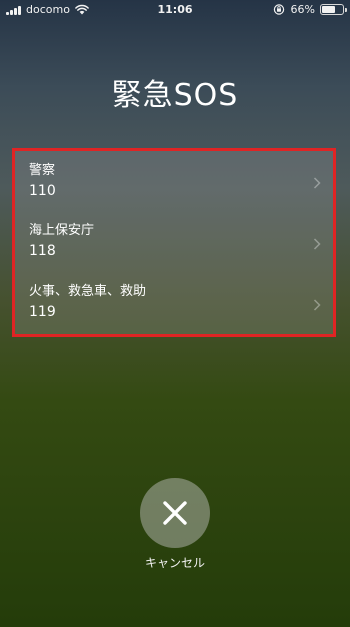  What do you see at coordinates (329, 9) in the screenshot?
I see `battery-fill` at bounding box center [329, 9].